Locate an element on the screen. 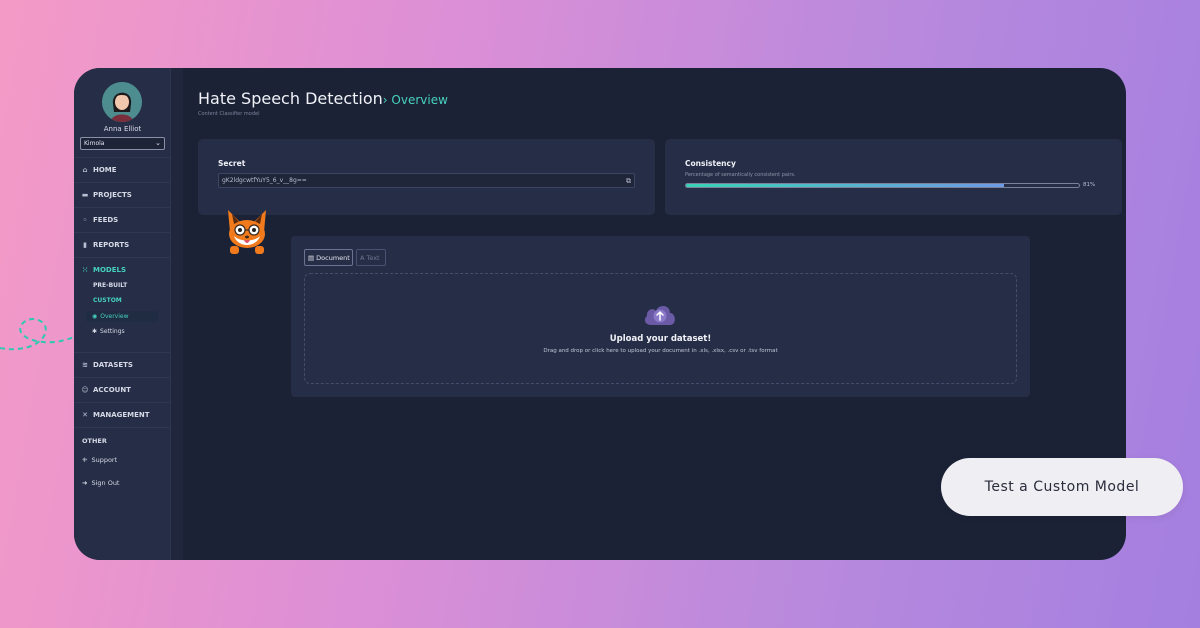 The height and width of the screenshot is (628, 1200). sidebar-item-label: ACCOUNT is located at coordinates (112, 389).